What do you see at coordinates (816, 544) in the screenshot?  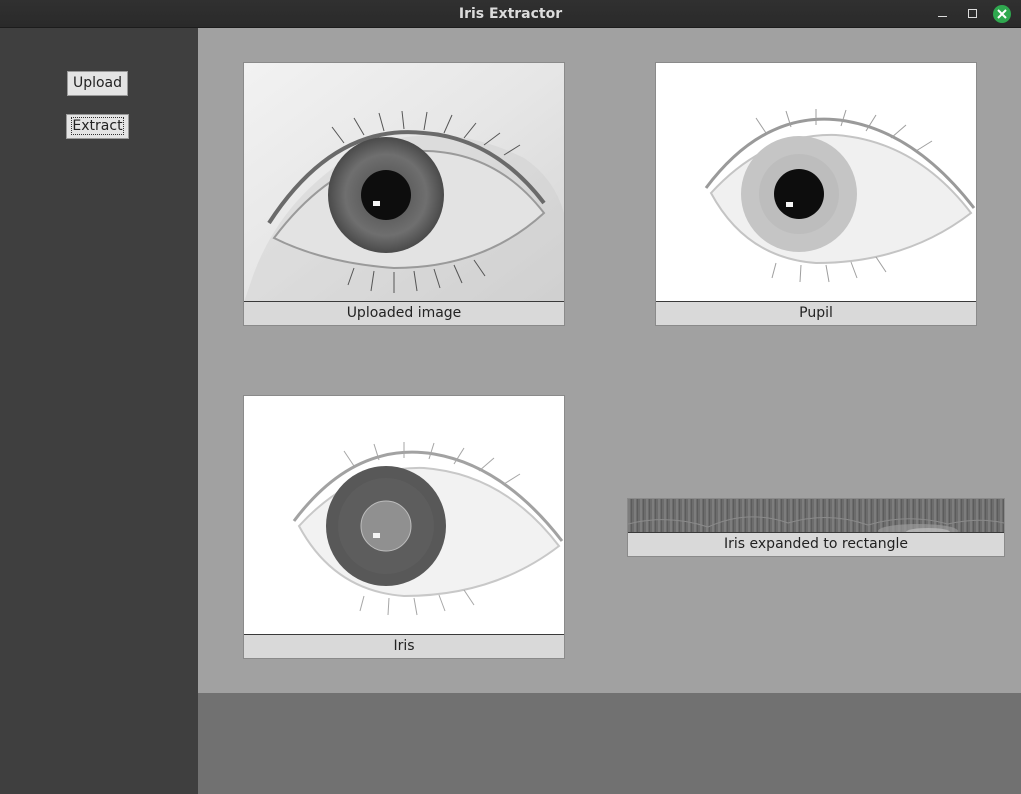 I see `iris-rectangle-caption: Iris expanded to rectangle` at bounding box center [816, 544].